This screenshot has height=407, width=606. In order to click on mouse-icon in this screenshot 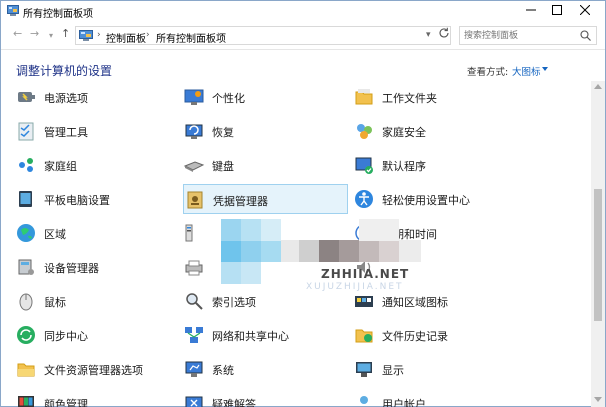, I will do `click(26, 302)`.